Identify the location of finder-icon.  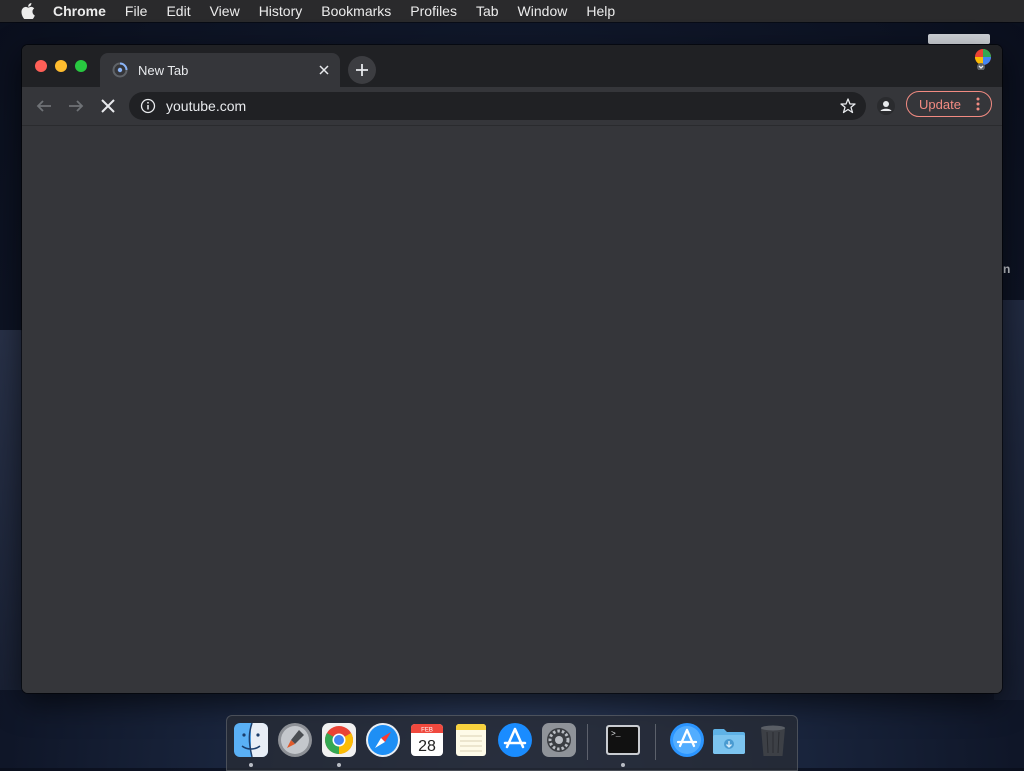
(251, 740).